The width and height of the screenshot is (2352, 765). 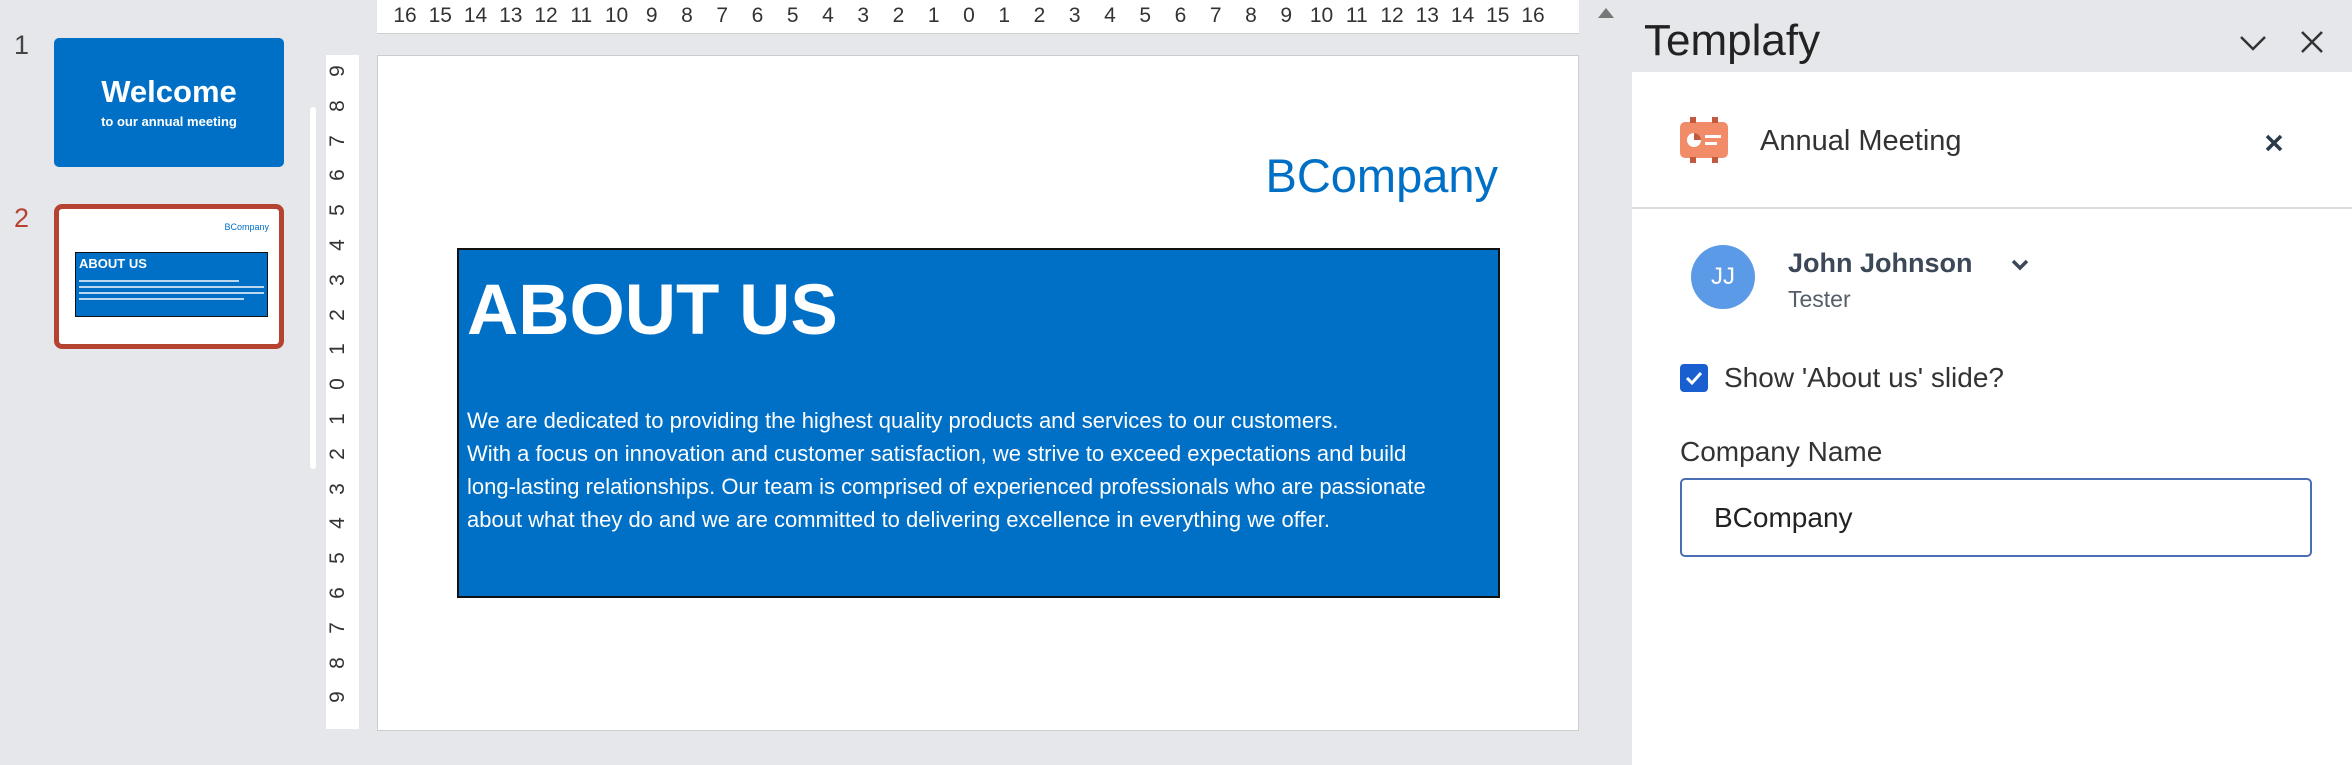 I want to click on avatar: JJ, so click(x=1723, y=277).